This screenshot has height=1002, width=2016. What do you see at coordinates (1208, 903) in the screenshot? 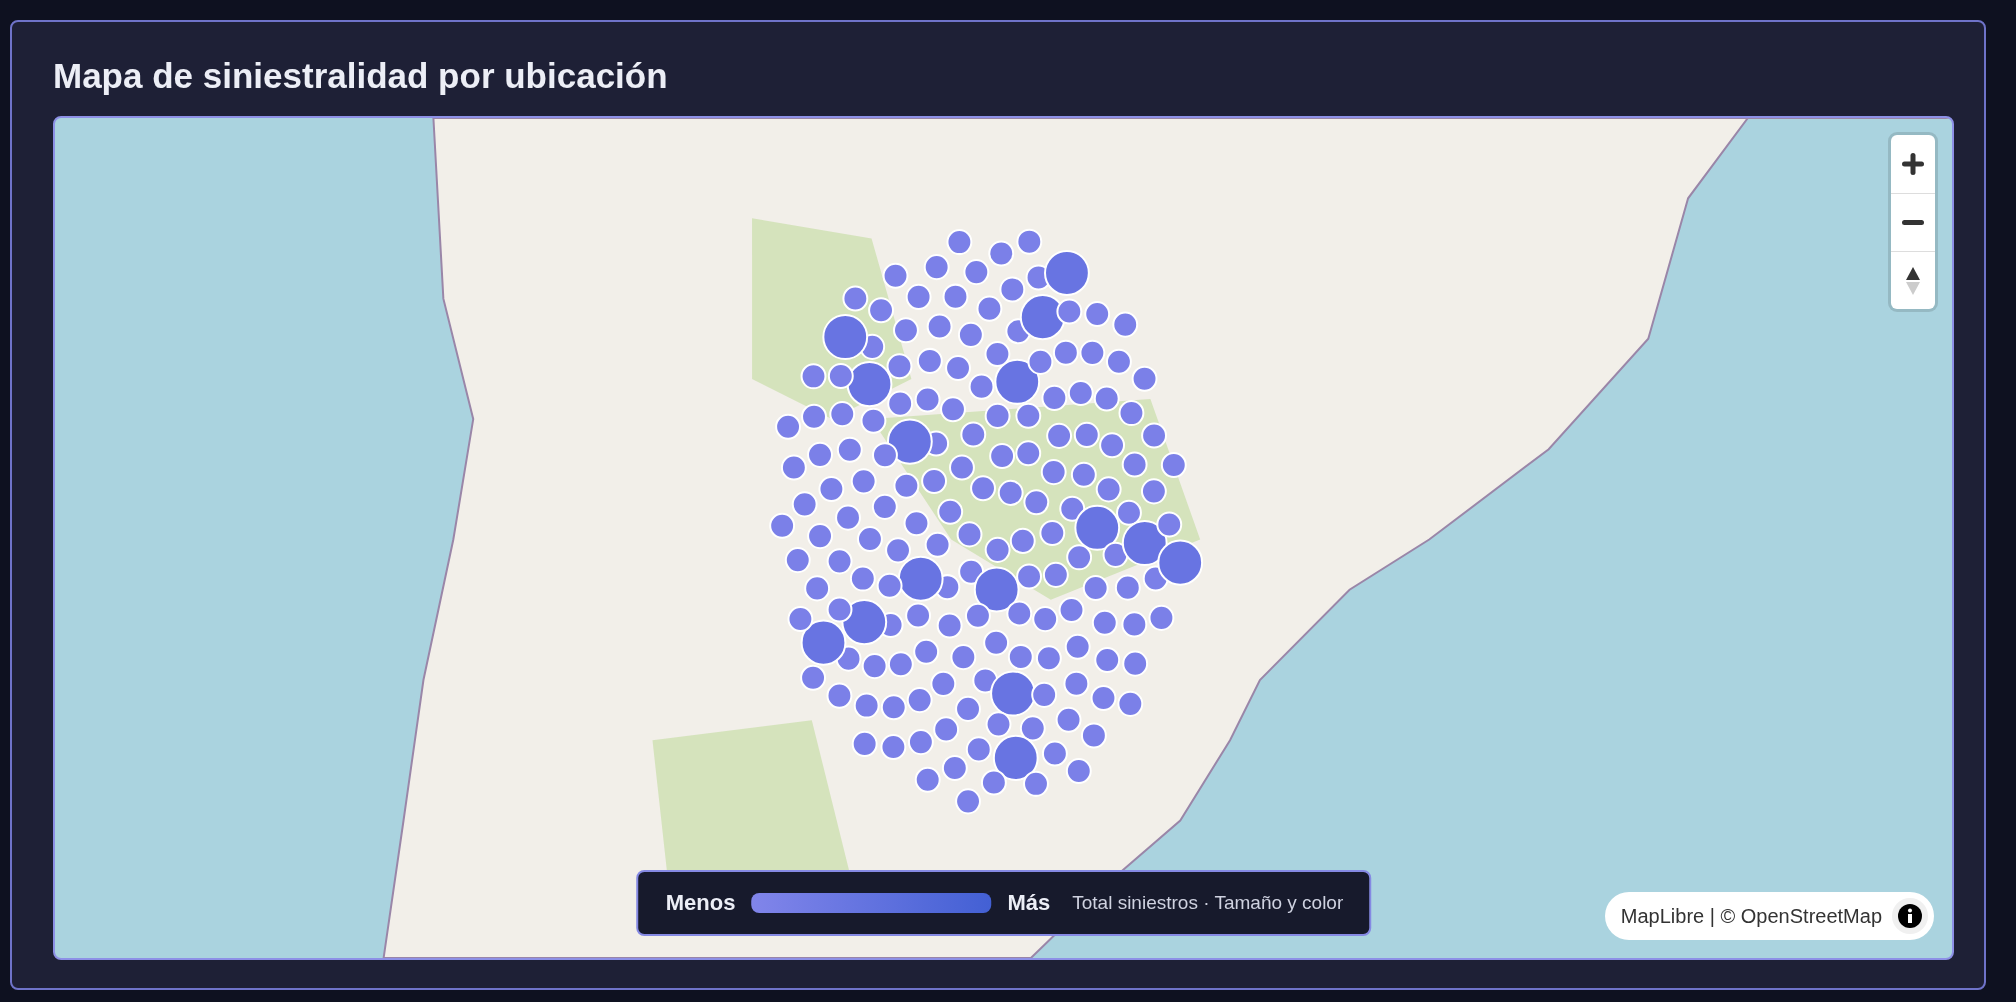
I see `legend-caption: Total siniestros · Tamaño y color` at bounding box center [1208, 903].